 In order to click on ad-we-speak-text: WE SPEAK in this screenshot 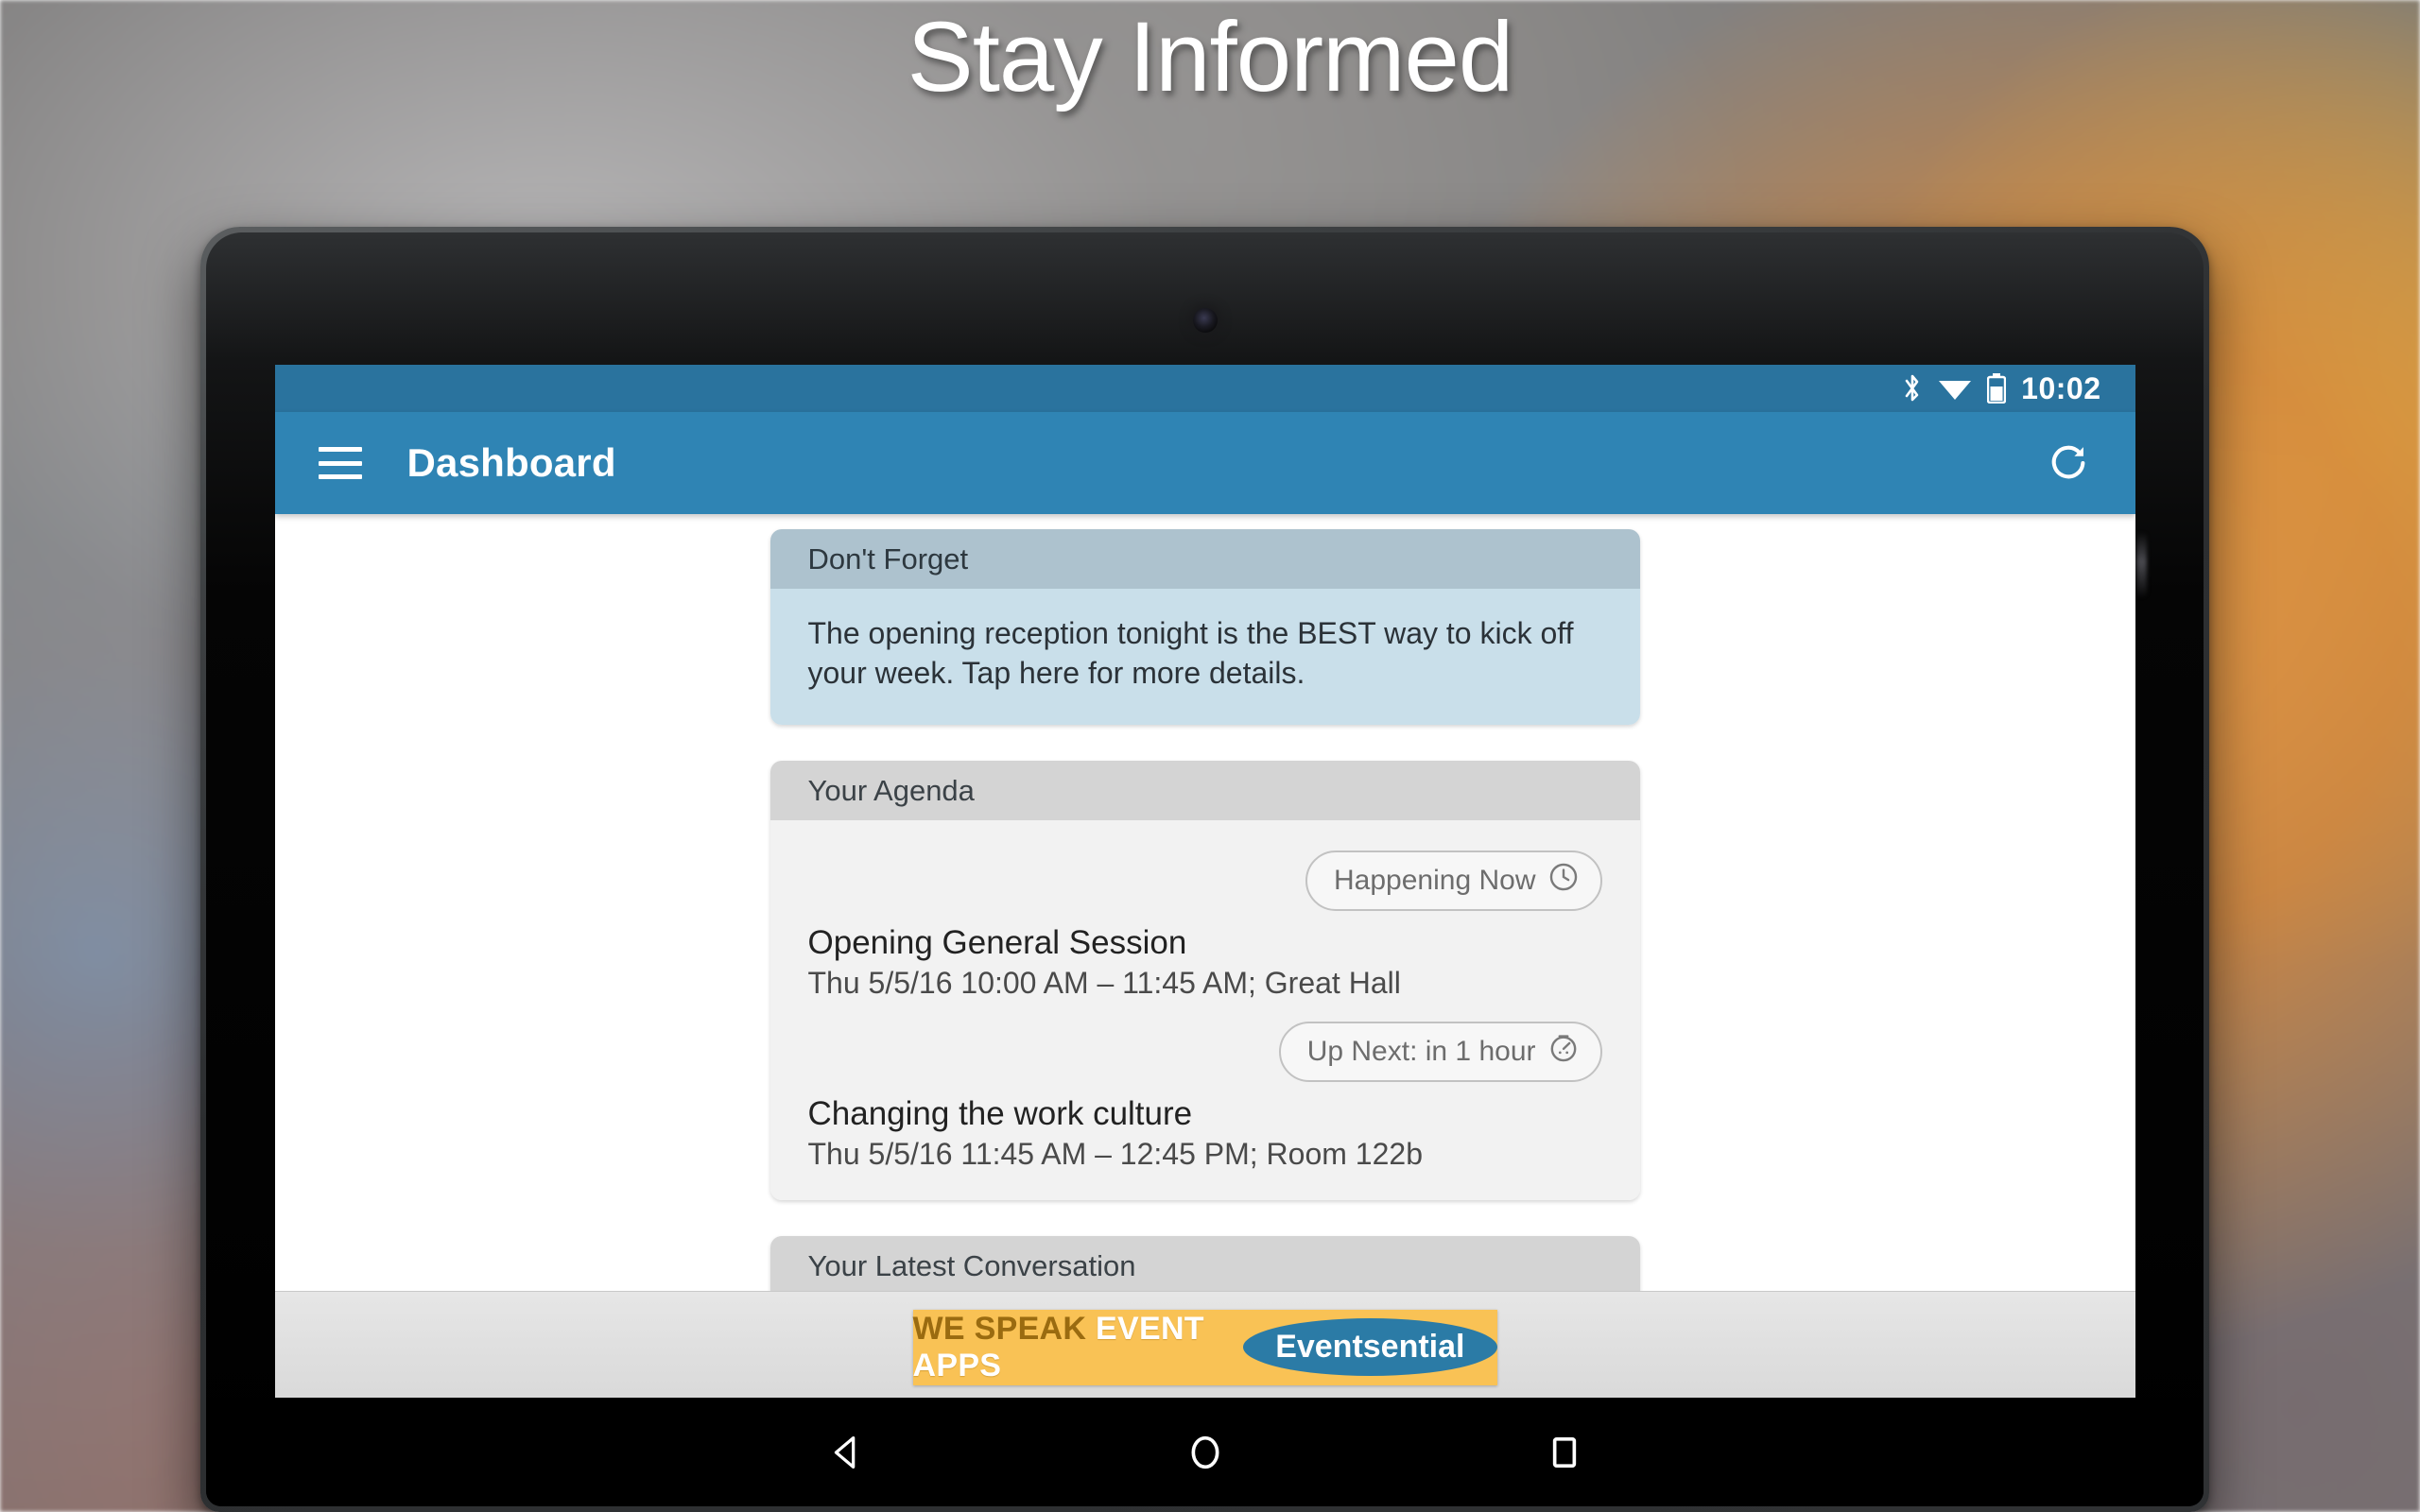, I will do `click(999, 1328)`.